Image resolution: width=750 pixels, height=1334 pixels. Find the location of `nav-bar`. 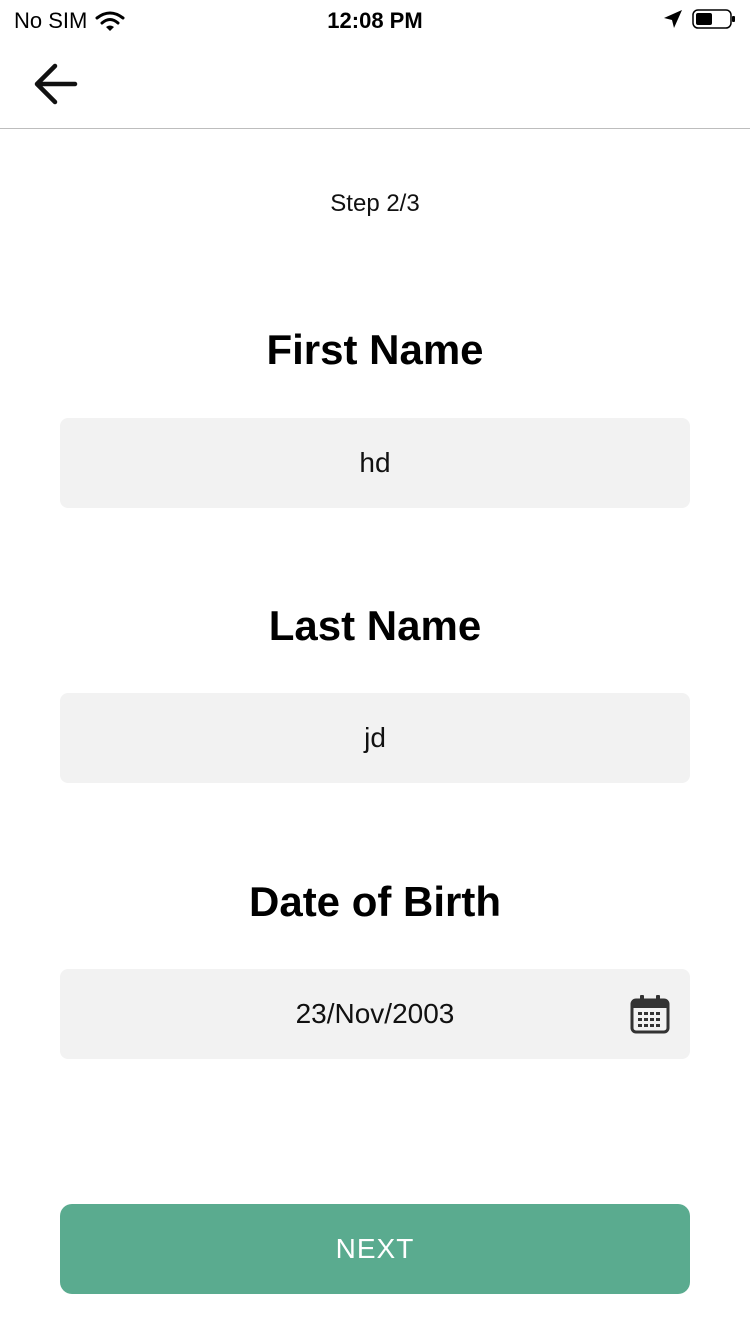

nav-bar is located at coordinates (375, 84).